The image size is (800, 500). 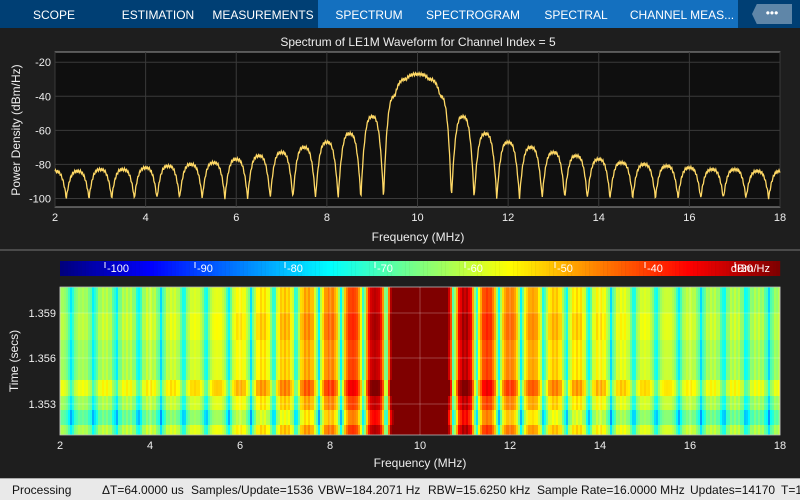 I want to click on status-rbw: RBW=15.6250 kHz, so click(x=479, y=490).